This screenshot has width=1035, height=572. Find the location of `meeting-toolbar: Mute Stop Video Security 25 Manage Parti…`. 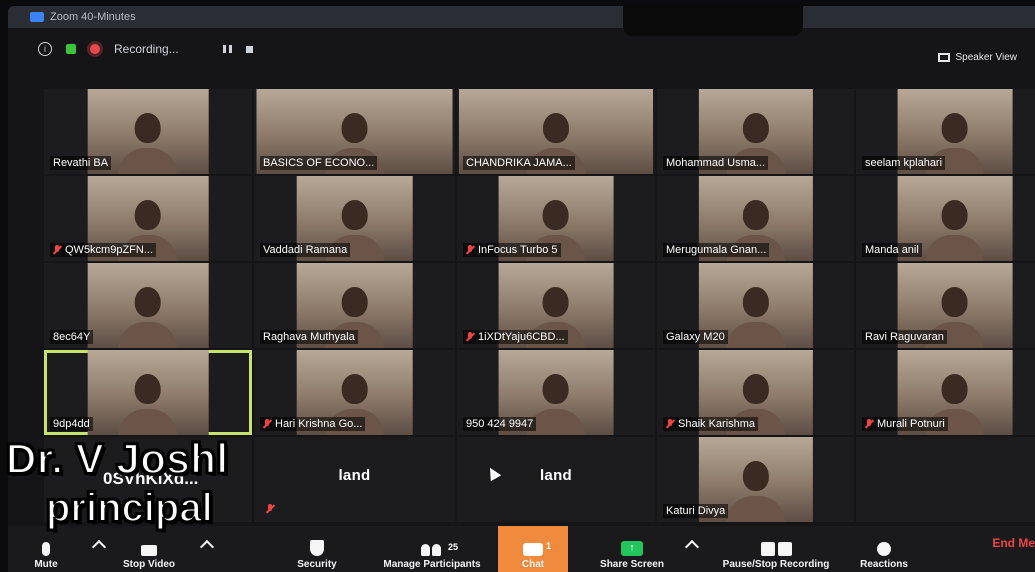

meeting-toolbar: Mute Stop Video Security 25 Manage Parti… is located at coordinates (521, 549).